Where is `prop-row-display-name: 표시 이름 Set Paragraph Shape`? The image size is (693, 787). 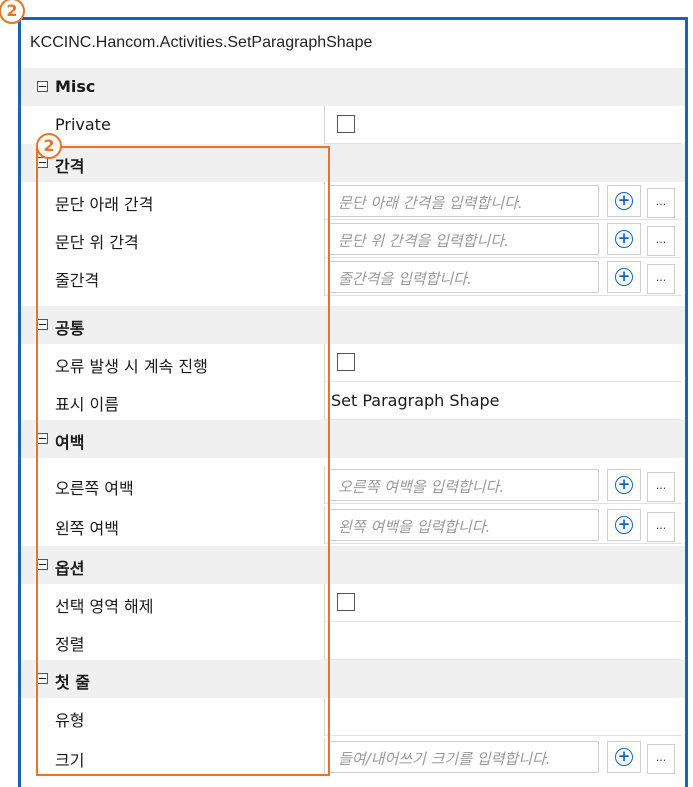
prop-row-display-name: 표시 이름 Set Paragraph Shape is located at coordinates (353, 401).